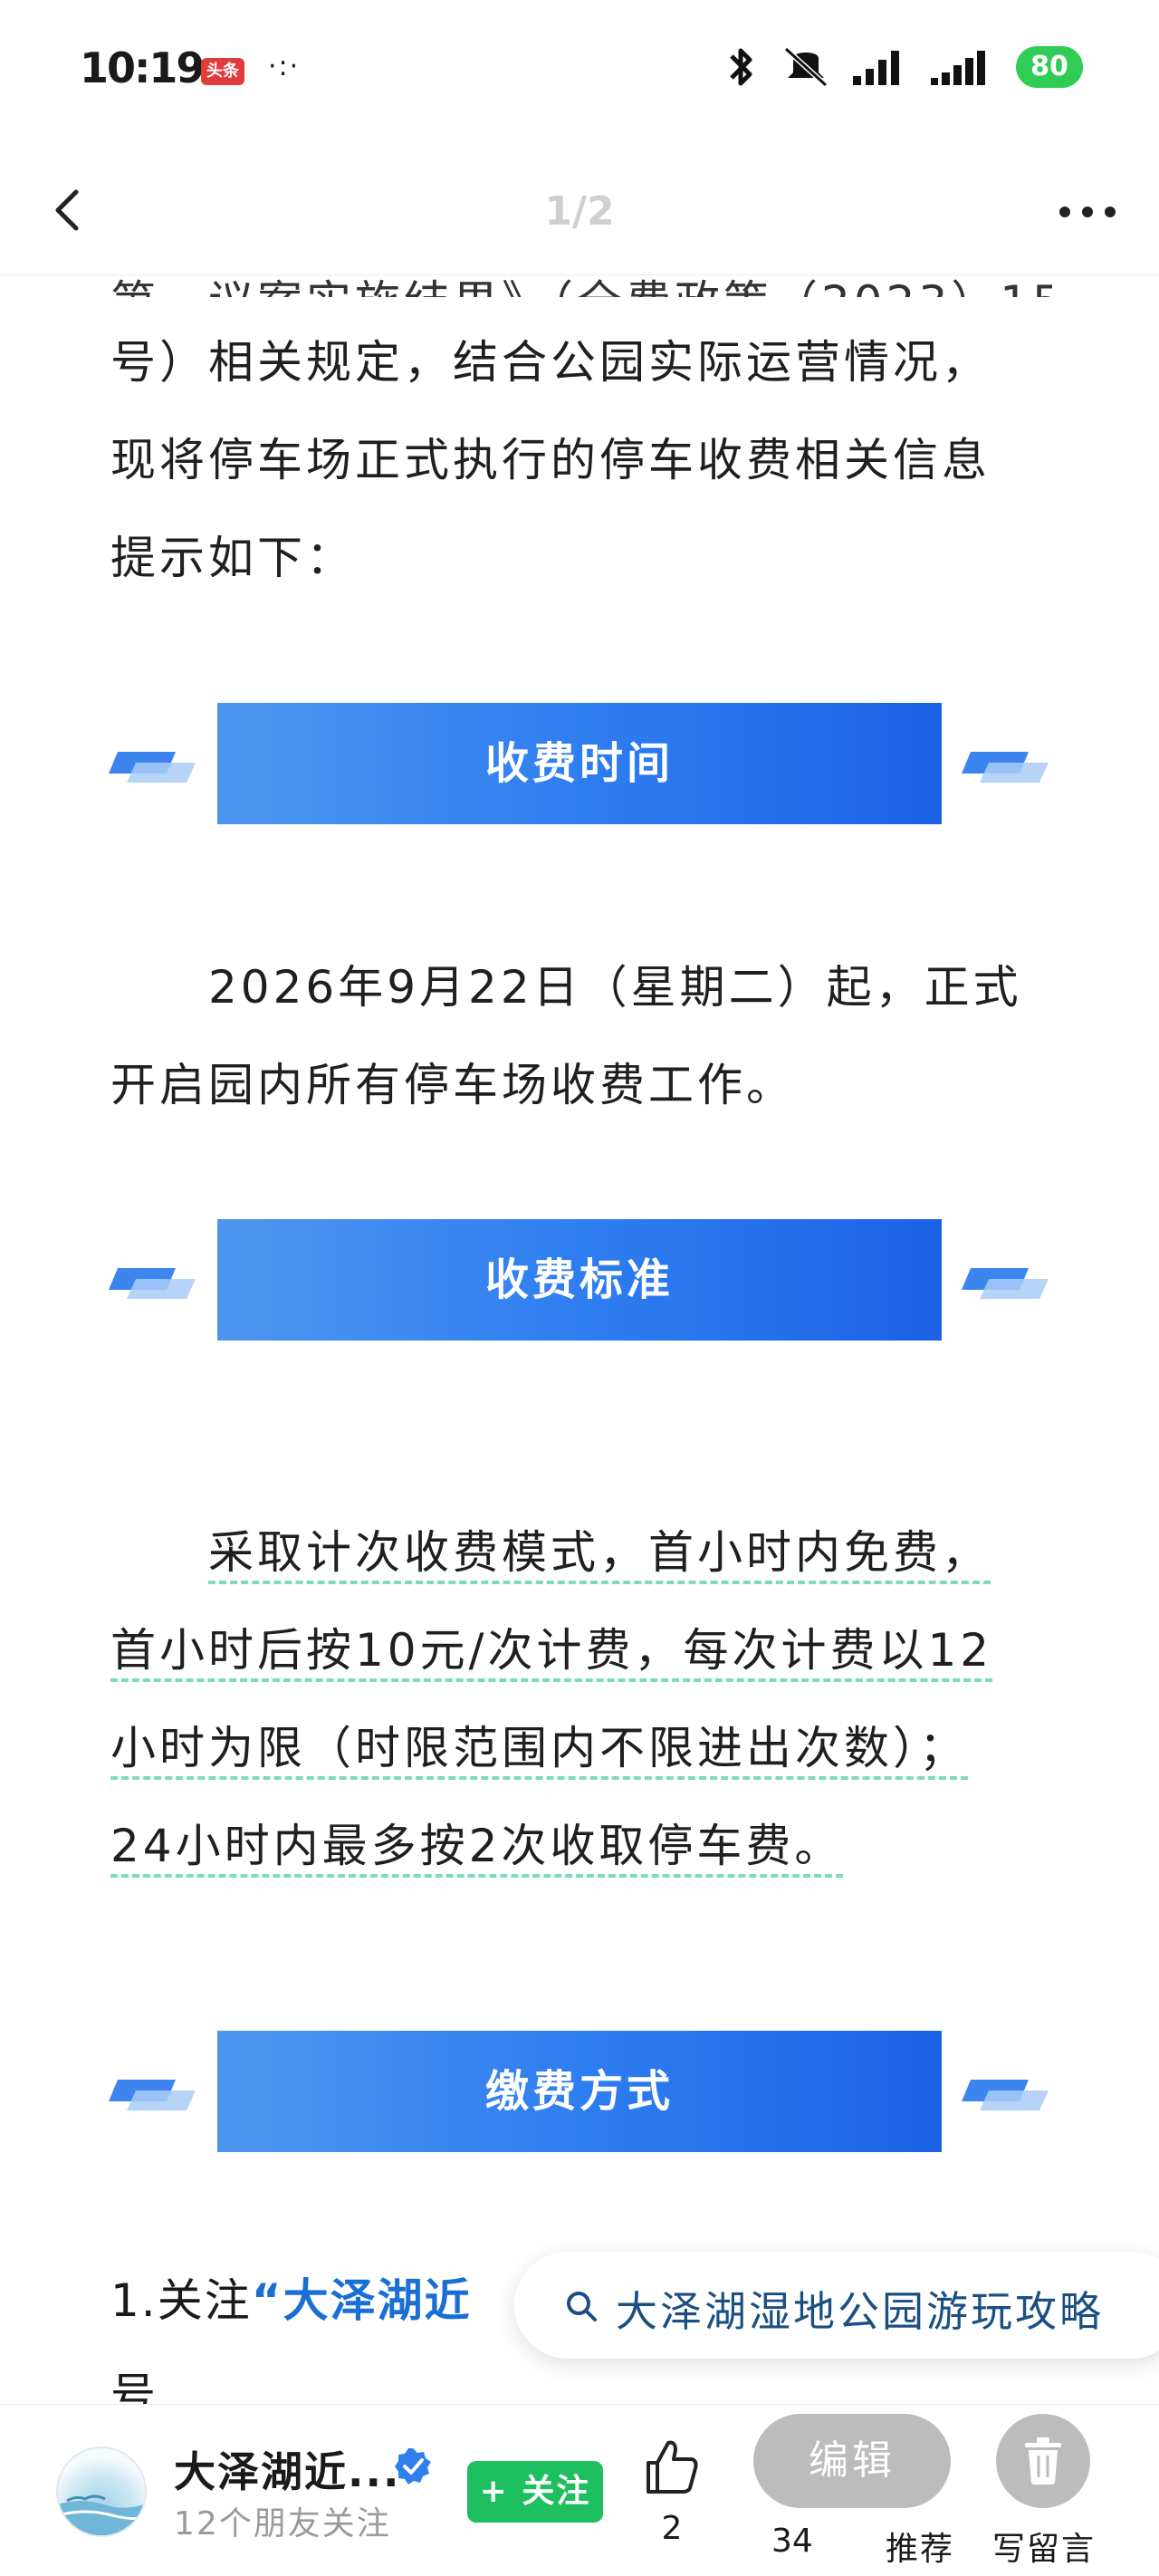 The height and width of the screenshot is (2576, 1159). What do you see at coordinates (102, 2514) in the screenshot?
I see `landscape-icon` at bounding box center [102, 2514].